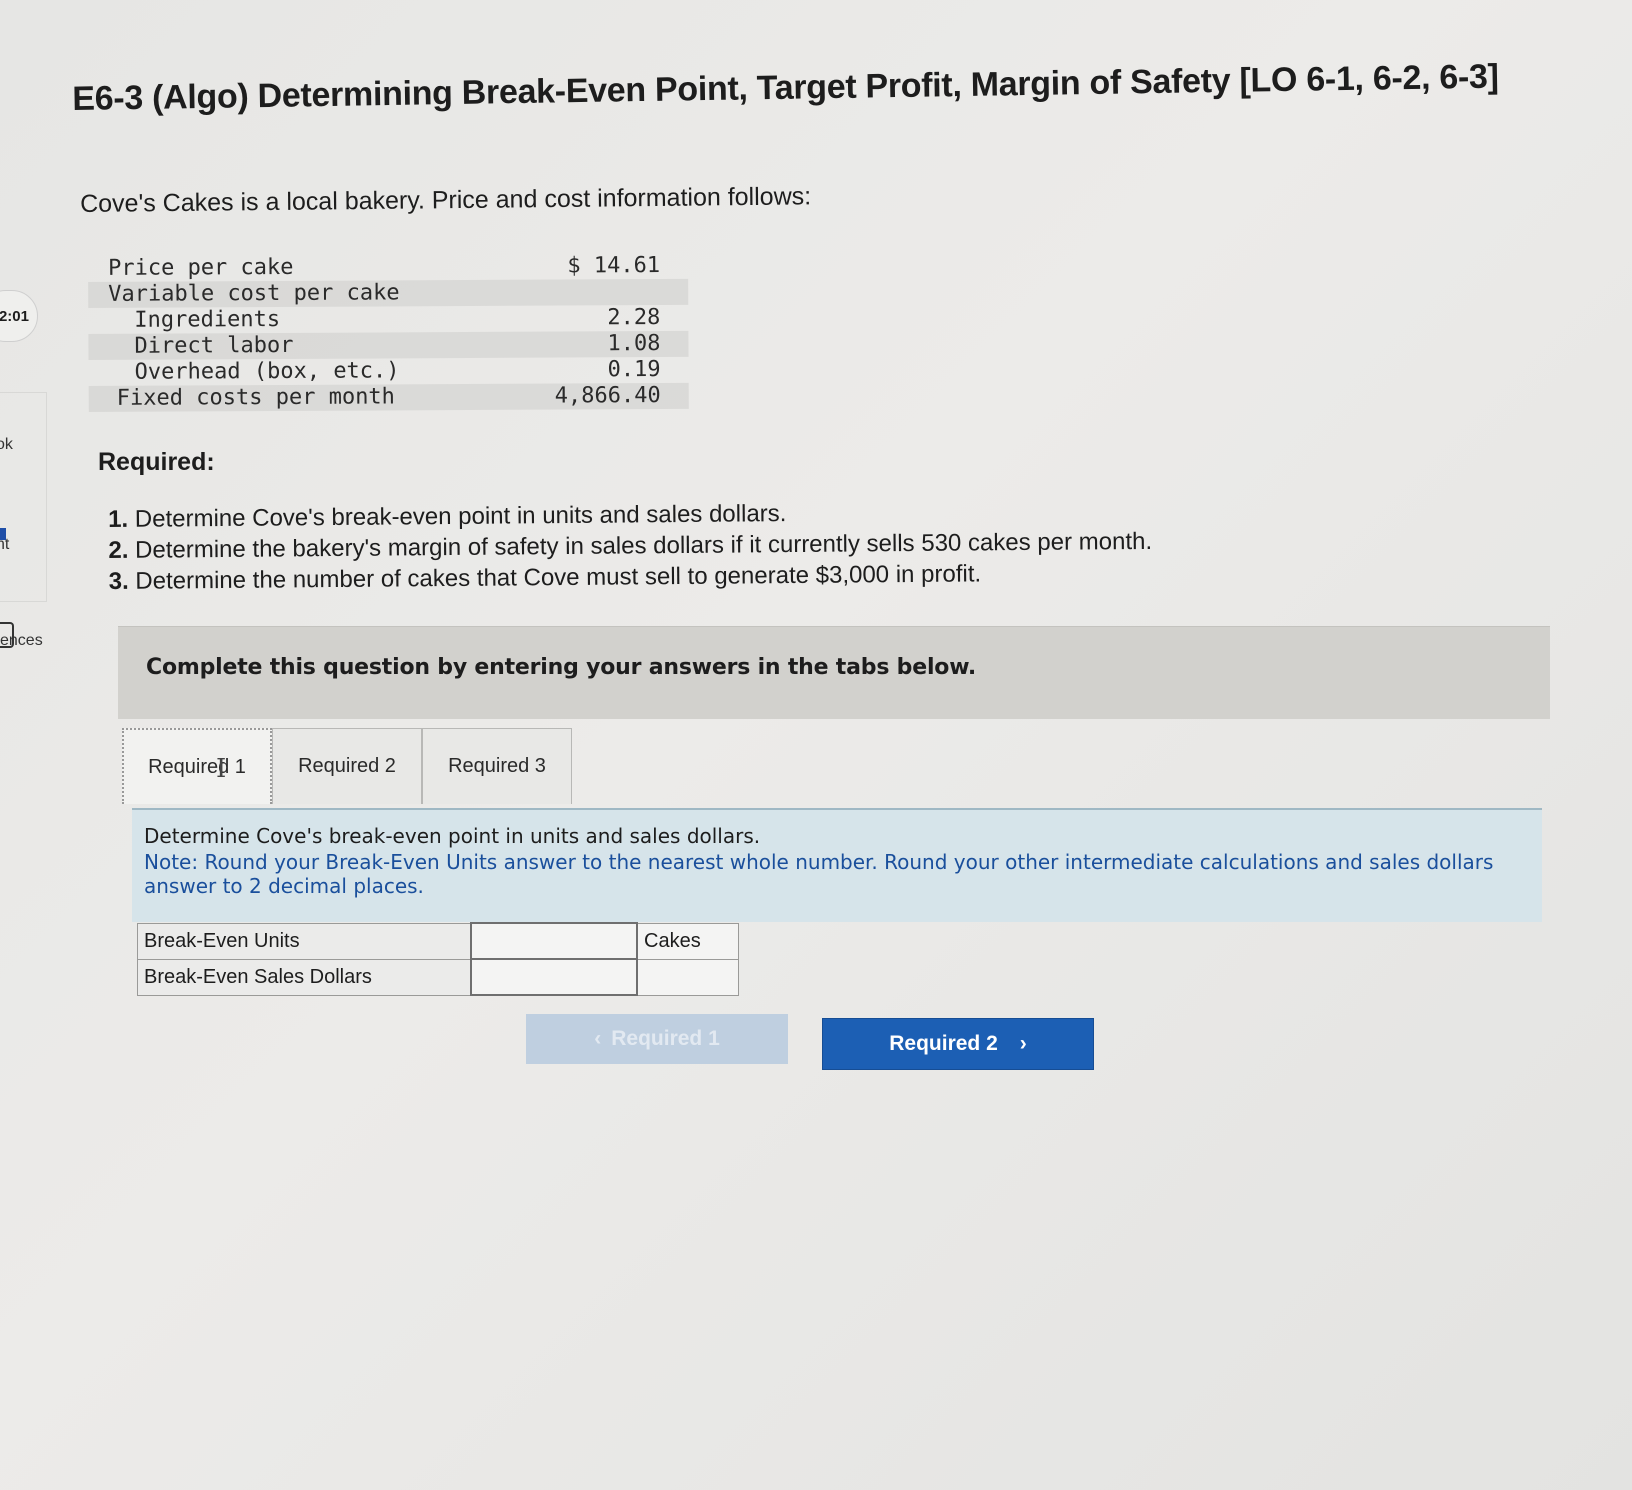  I want to click on required-heading: Required:, so click(156, 462).